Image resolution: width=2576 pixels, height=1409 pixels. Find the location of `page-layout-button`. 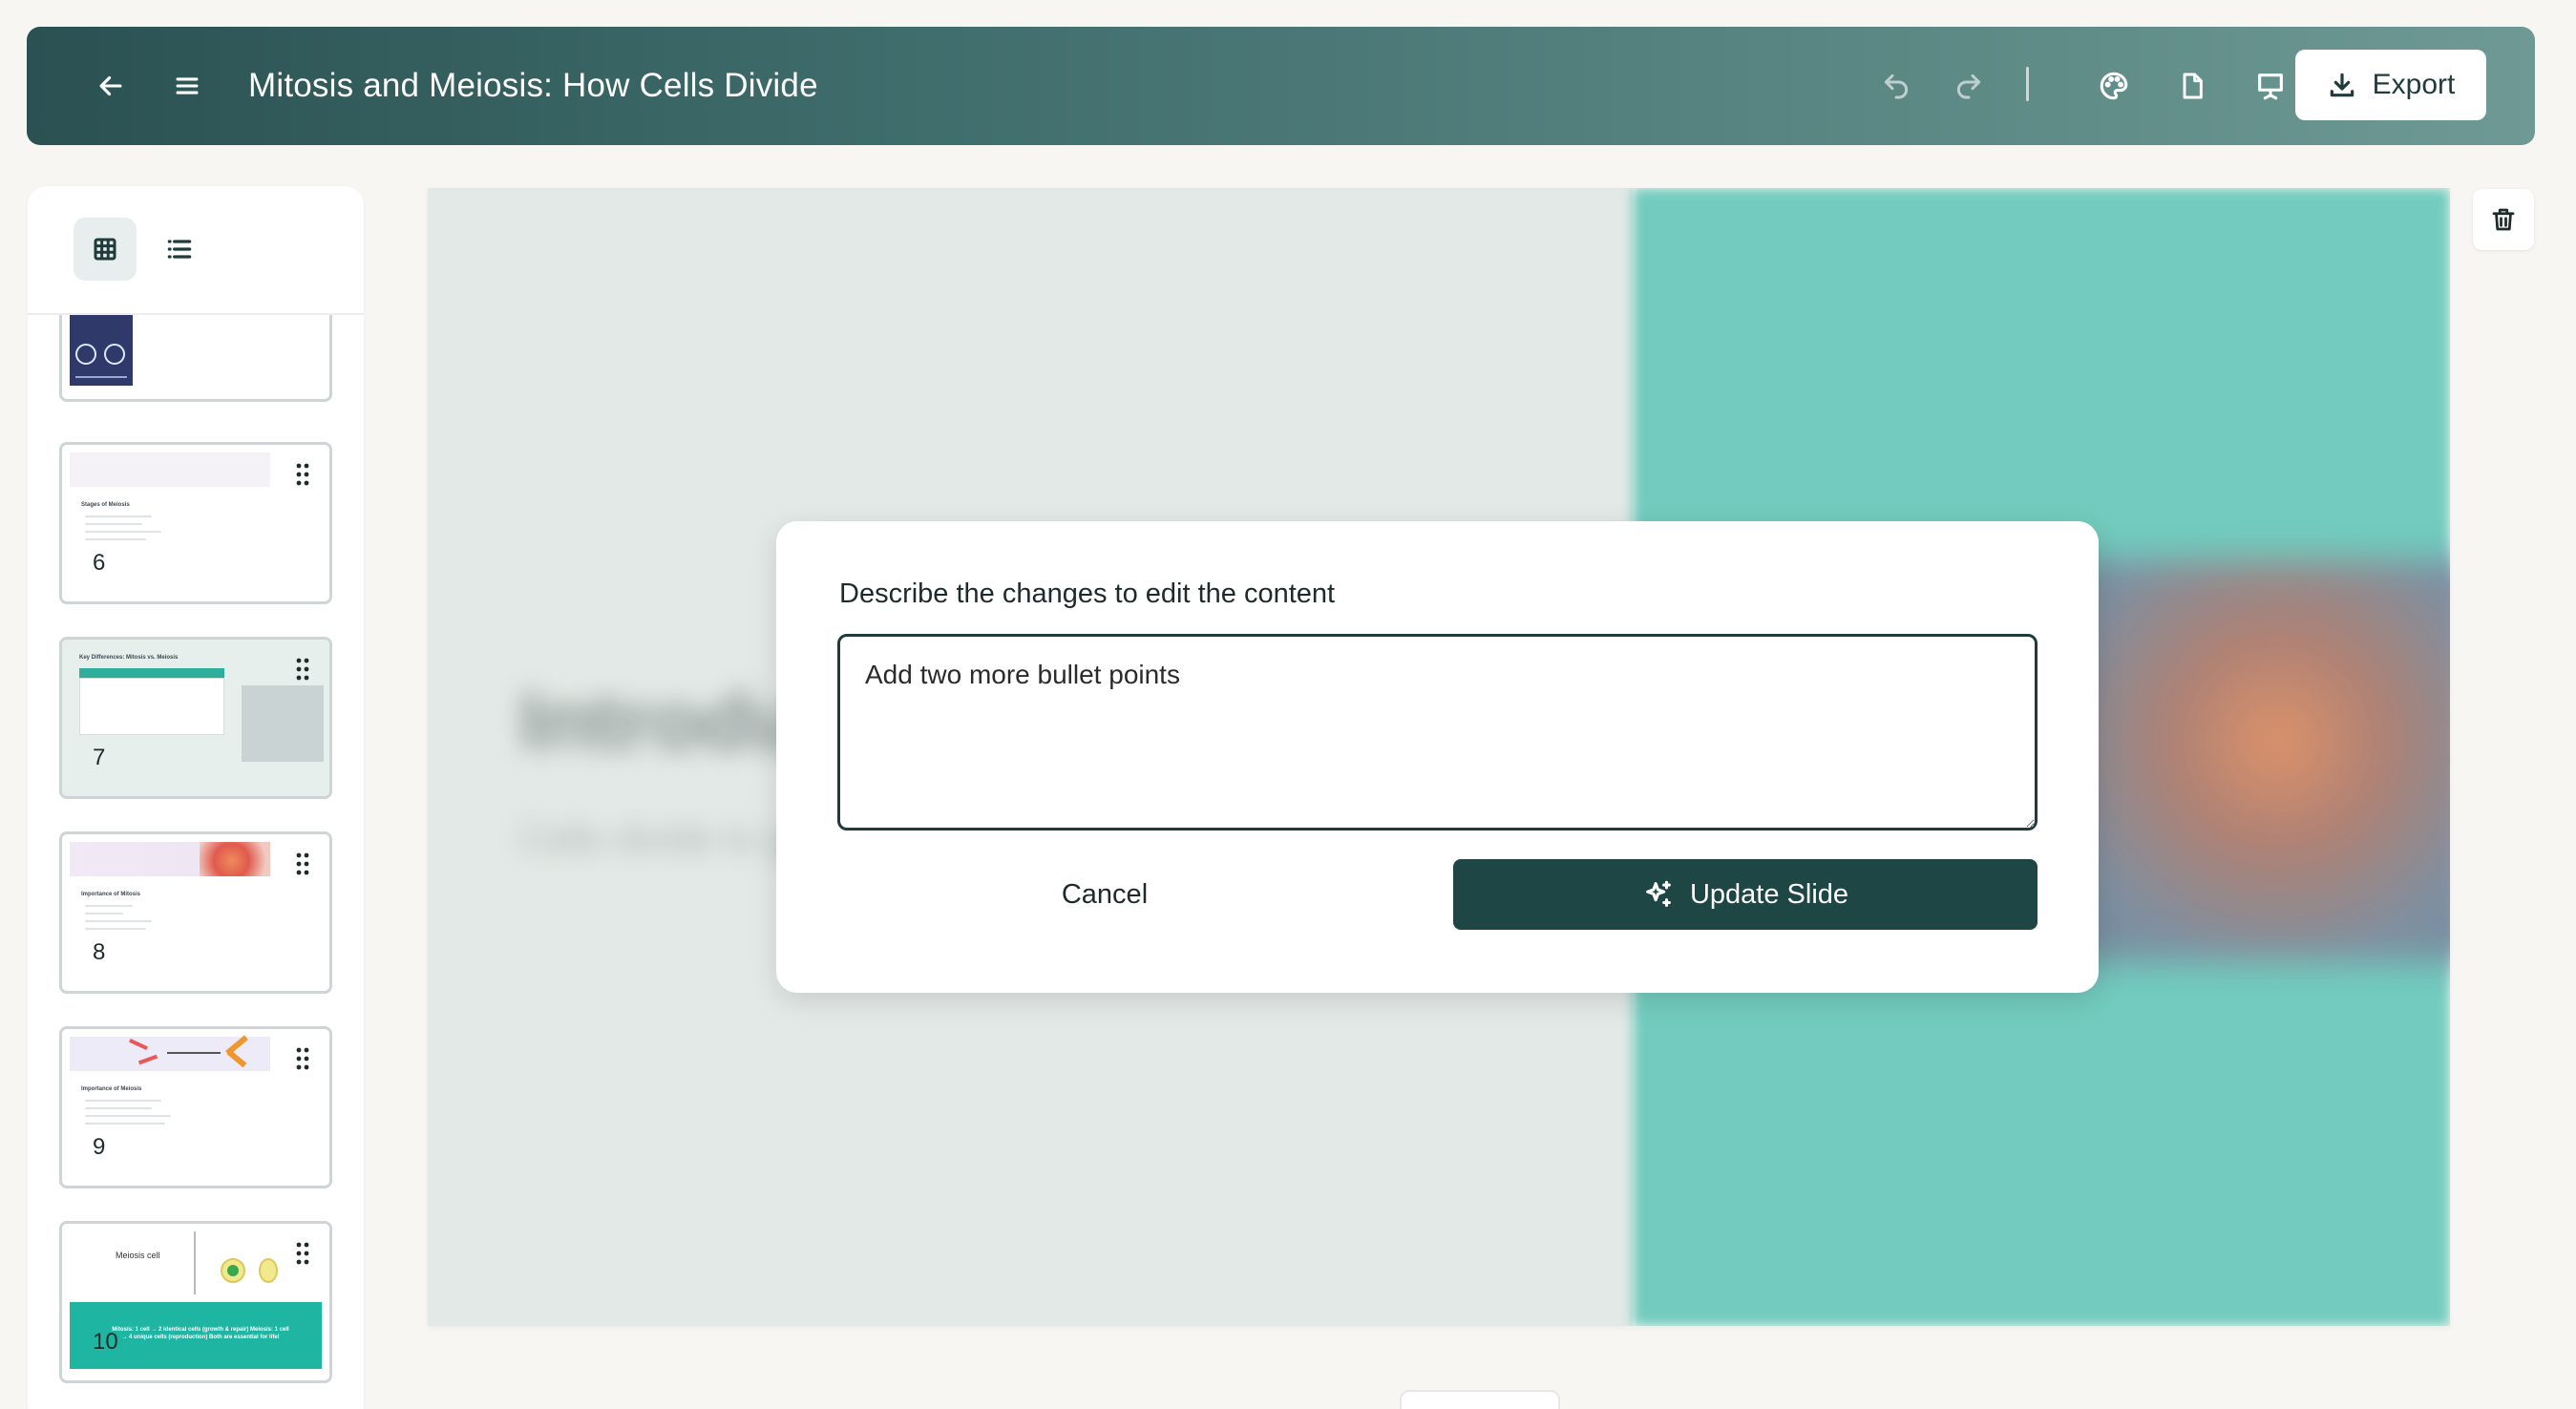

page-layout-button is located at coordinates (2192, 86).